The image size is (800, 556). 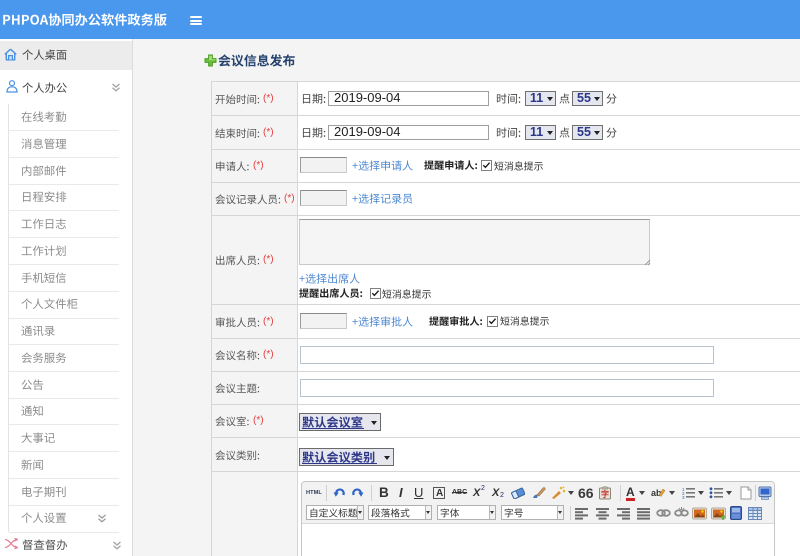 What do you see at coordinates (683, 497) in the screenshot?
I see `svg-text: 3` at bounding box center [683, 497].